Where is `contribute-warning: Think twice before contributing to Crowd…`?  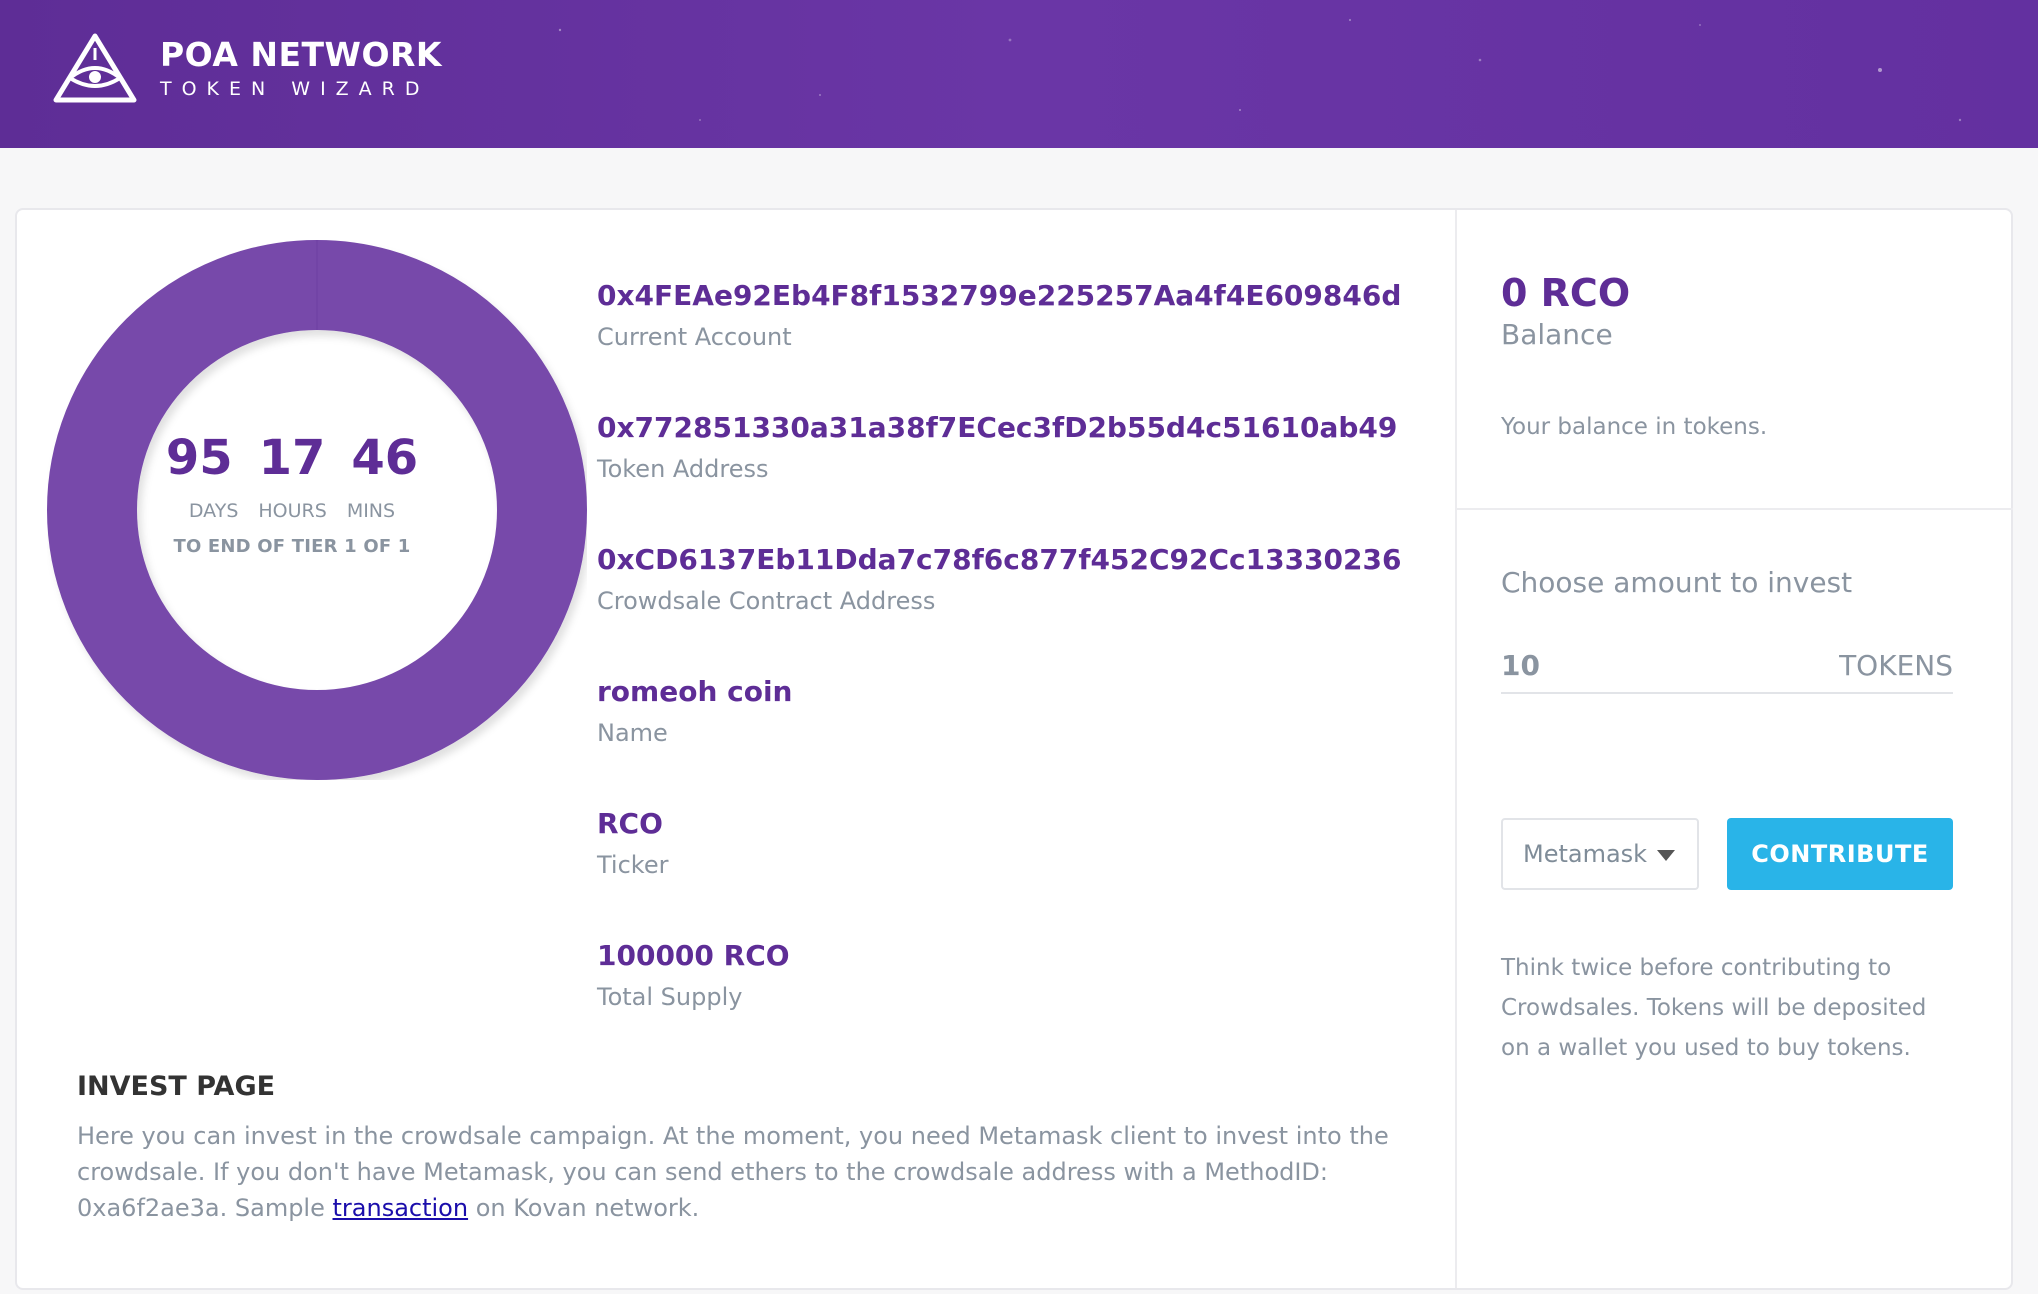
contribute-warning: Think twice before contributing to Crowd… is located at coordinates (1714, 1008).